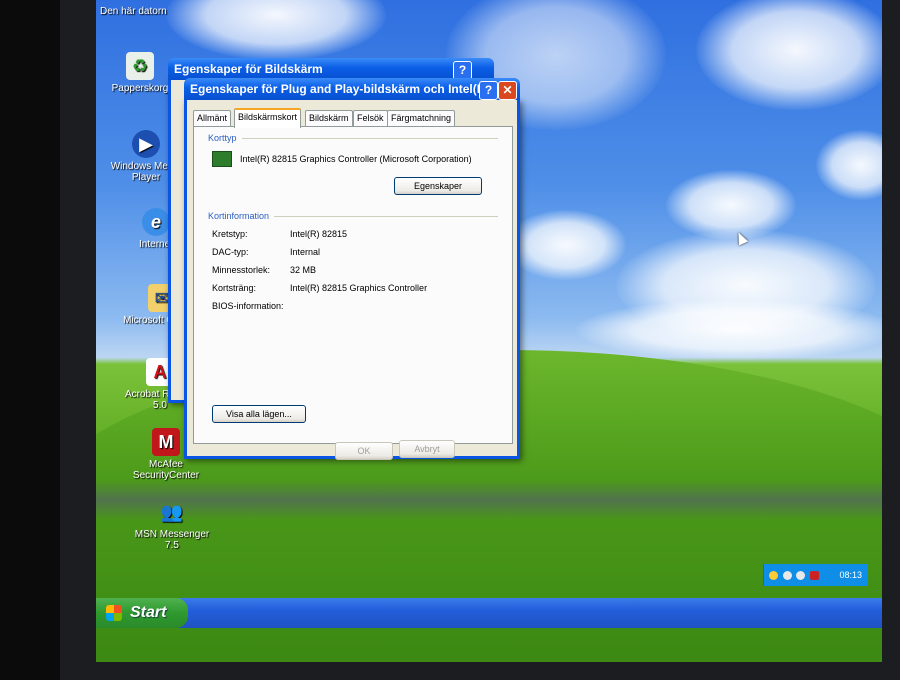 The width and height of the screenshot is (900, 680). I want to click on group-korttyp: Korttyp, so click(222, 138).